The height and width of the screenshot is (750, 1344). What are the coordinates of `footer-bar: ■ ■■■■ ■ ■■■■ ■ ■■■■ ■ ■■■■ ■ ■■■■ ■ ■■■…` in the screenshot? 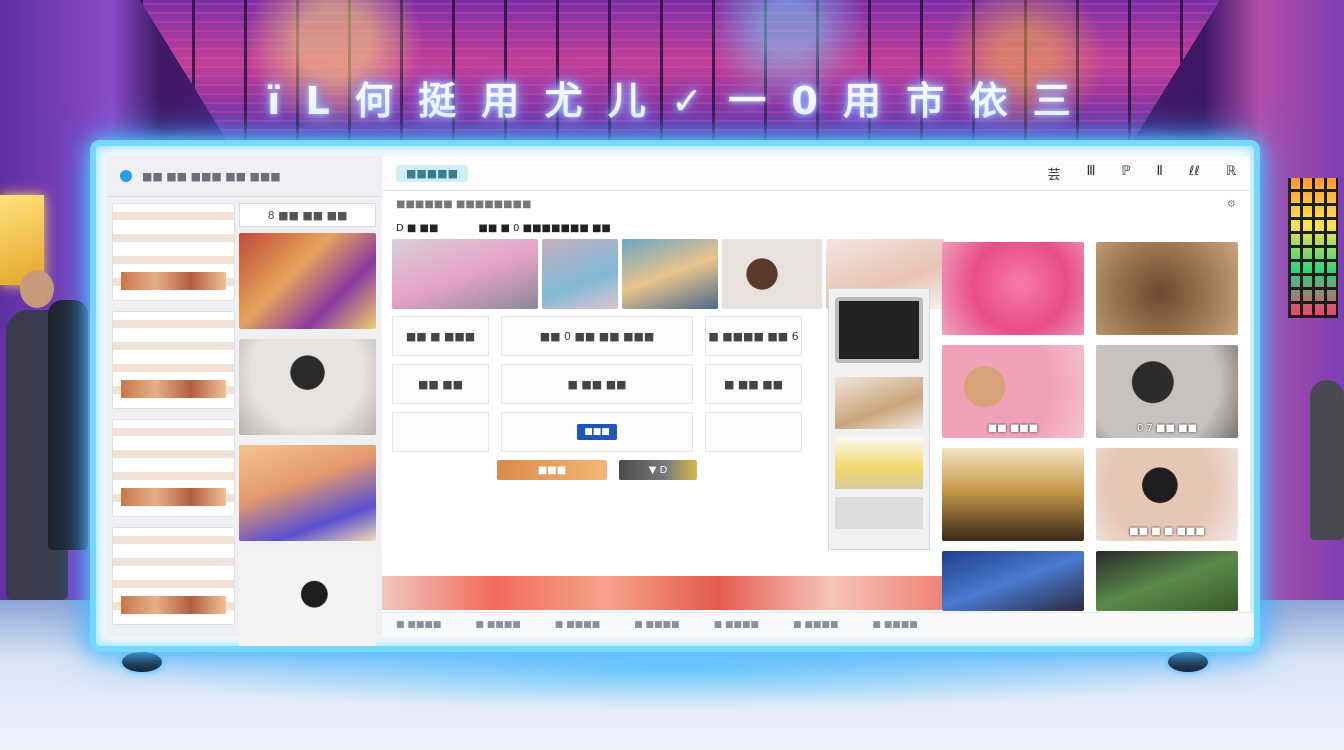 It's located at (818, 624).